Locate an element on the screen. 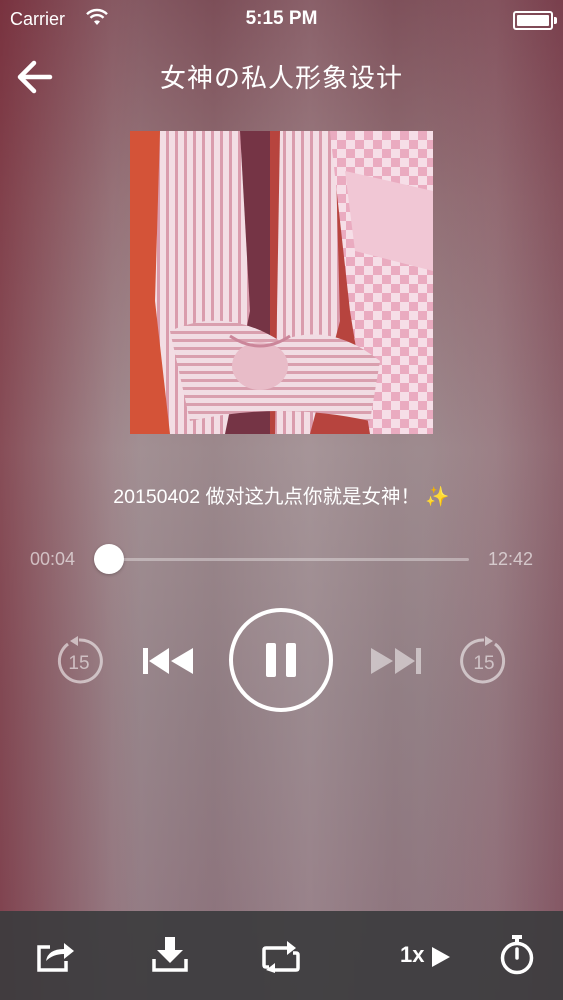 The height and width of the screenshot is (1000, 563). back-button is located at coordinates (35, 77).